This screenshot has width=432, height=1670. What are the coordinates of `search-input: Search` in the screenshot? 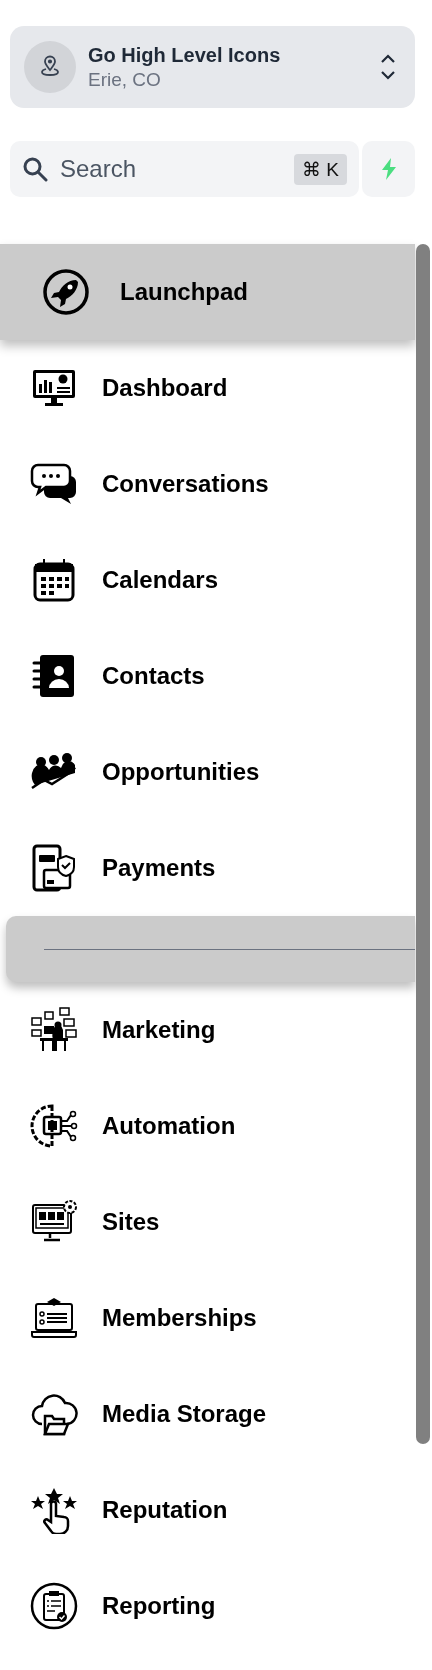 It's located at (171, 169).